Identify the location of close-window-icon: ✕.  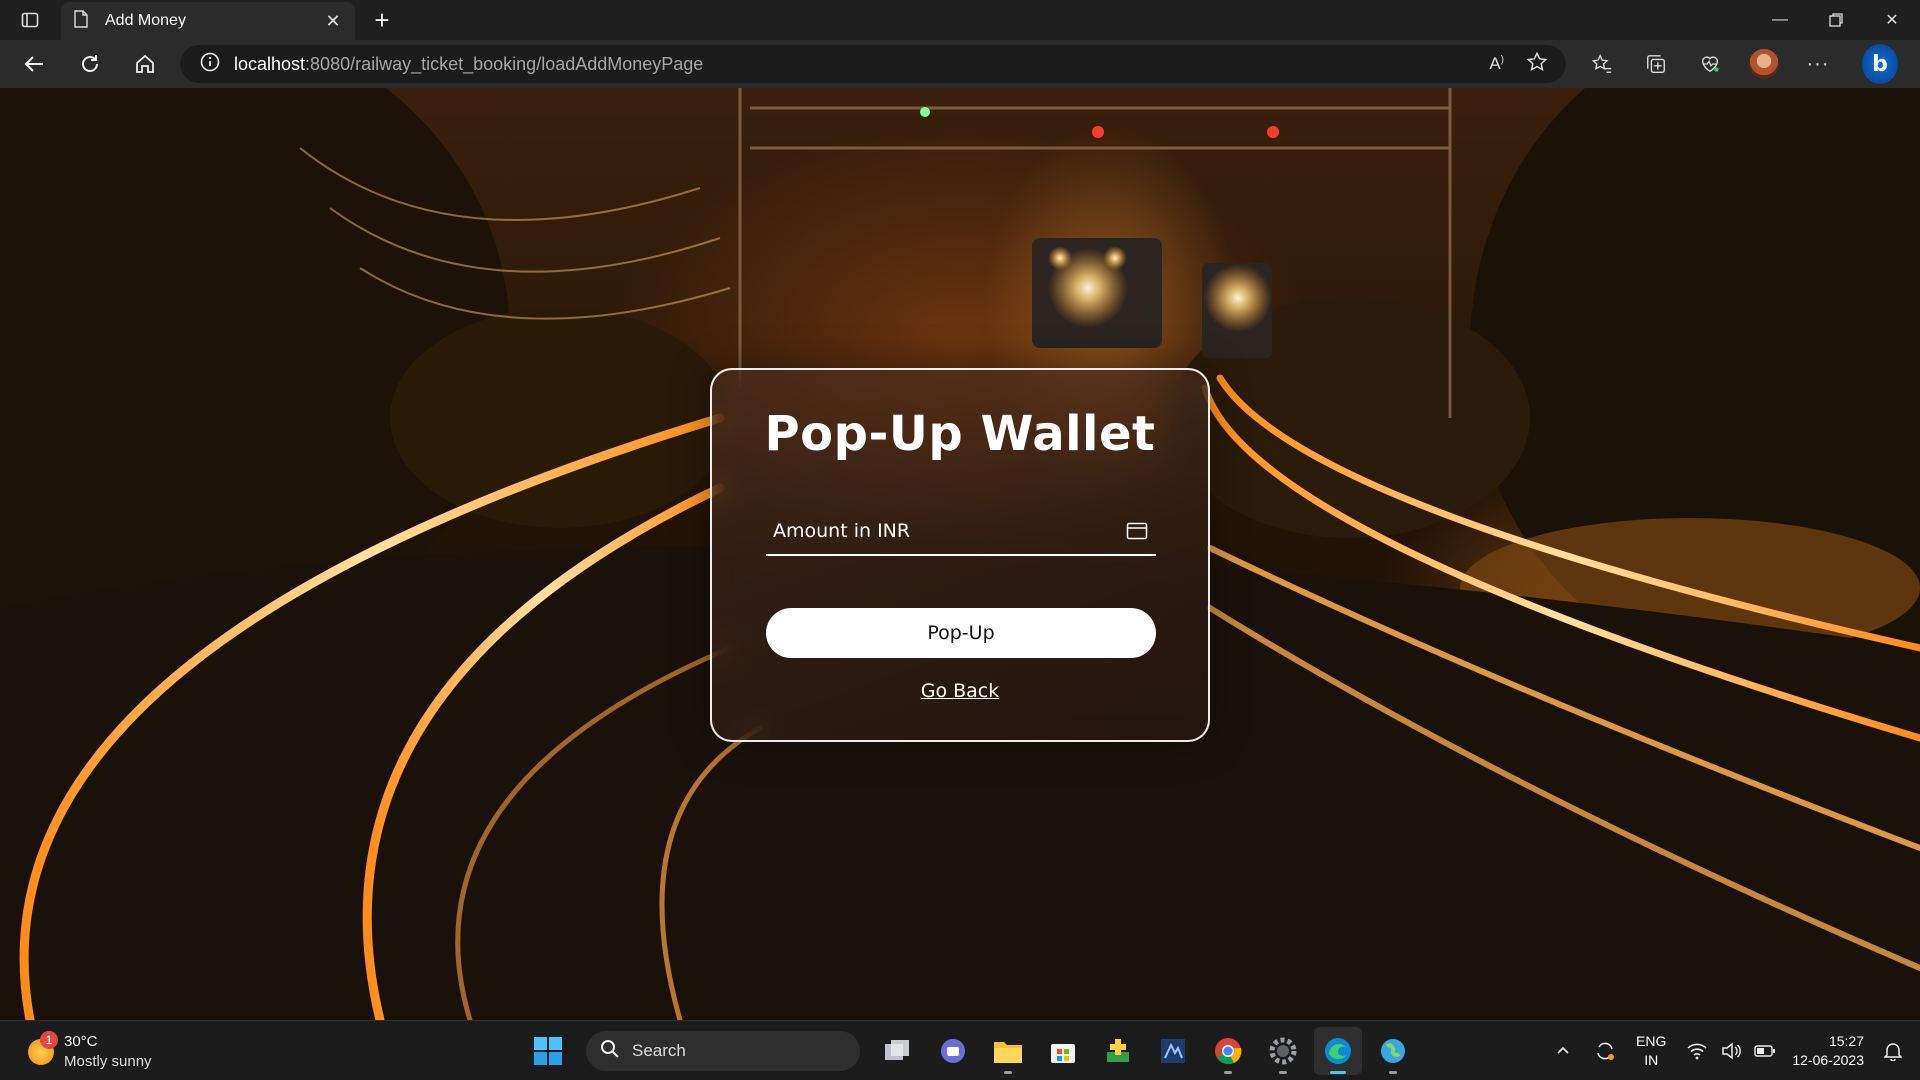
(1892, 20).